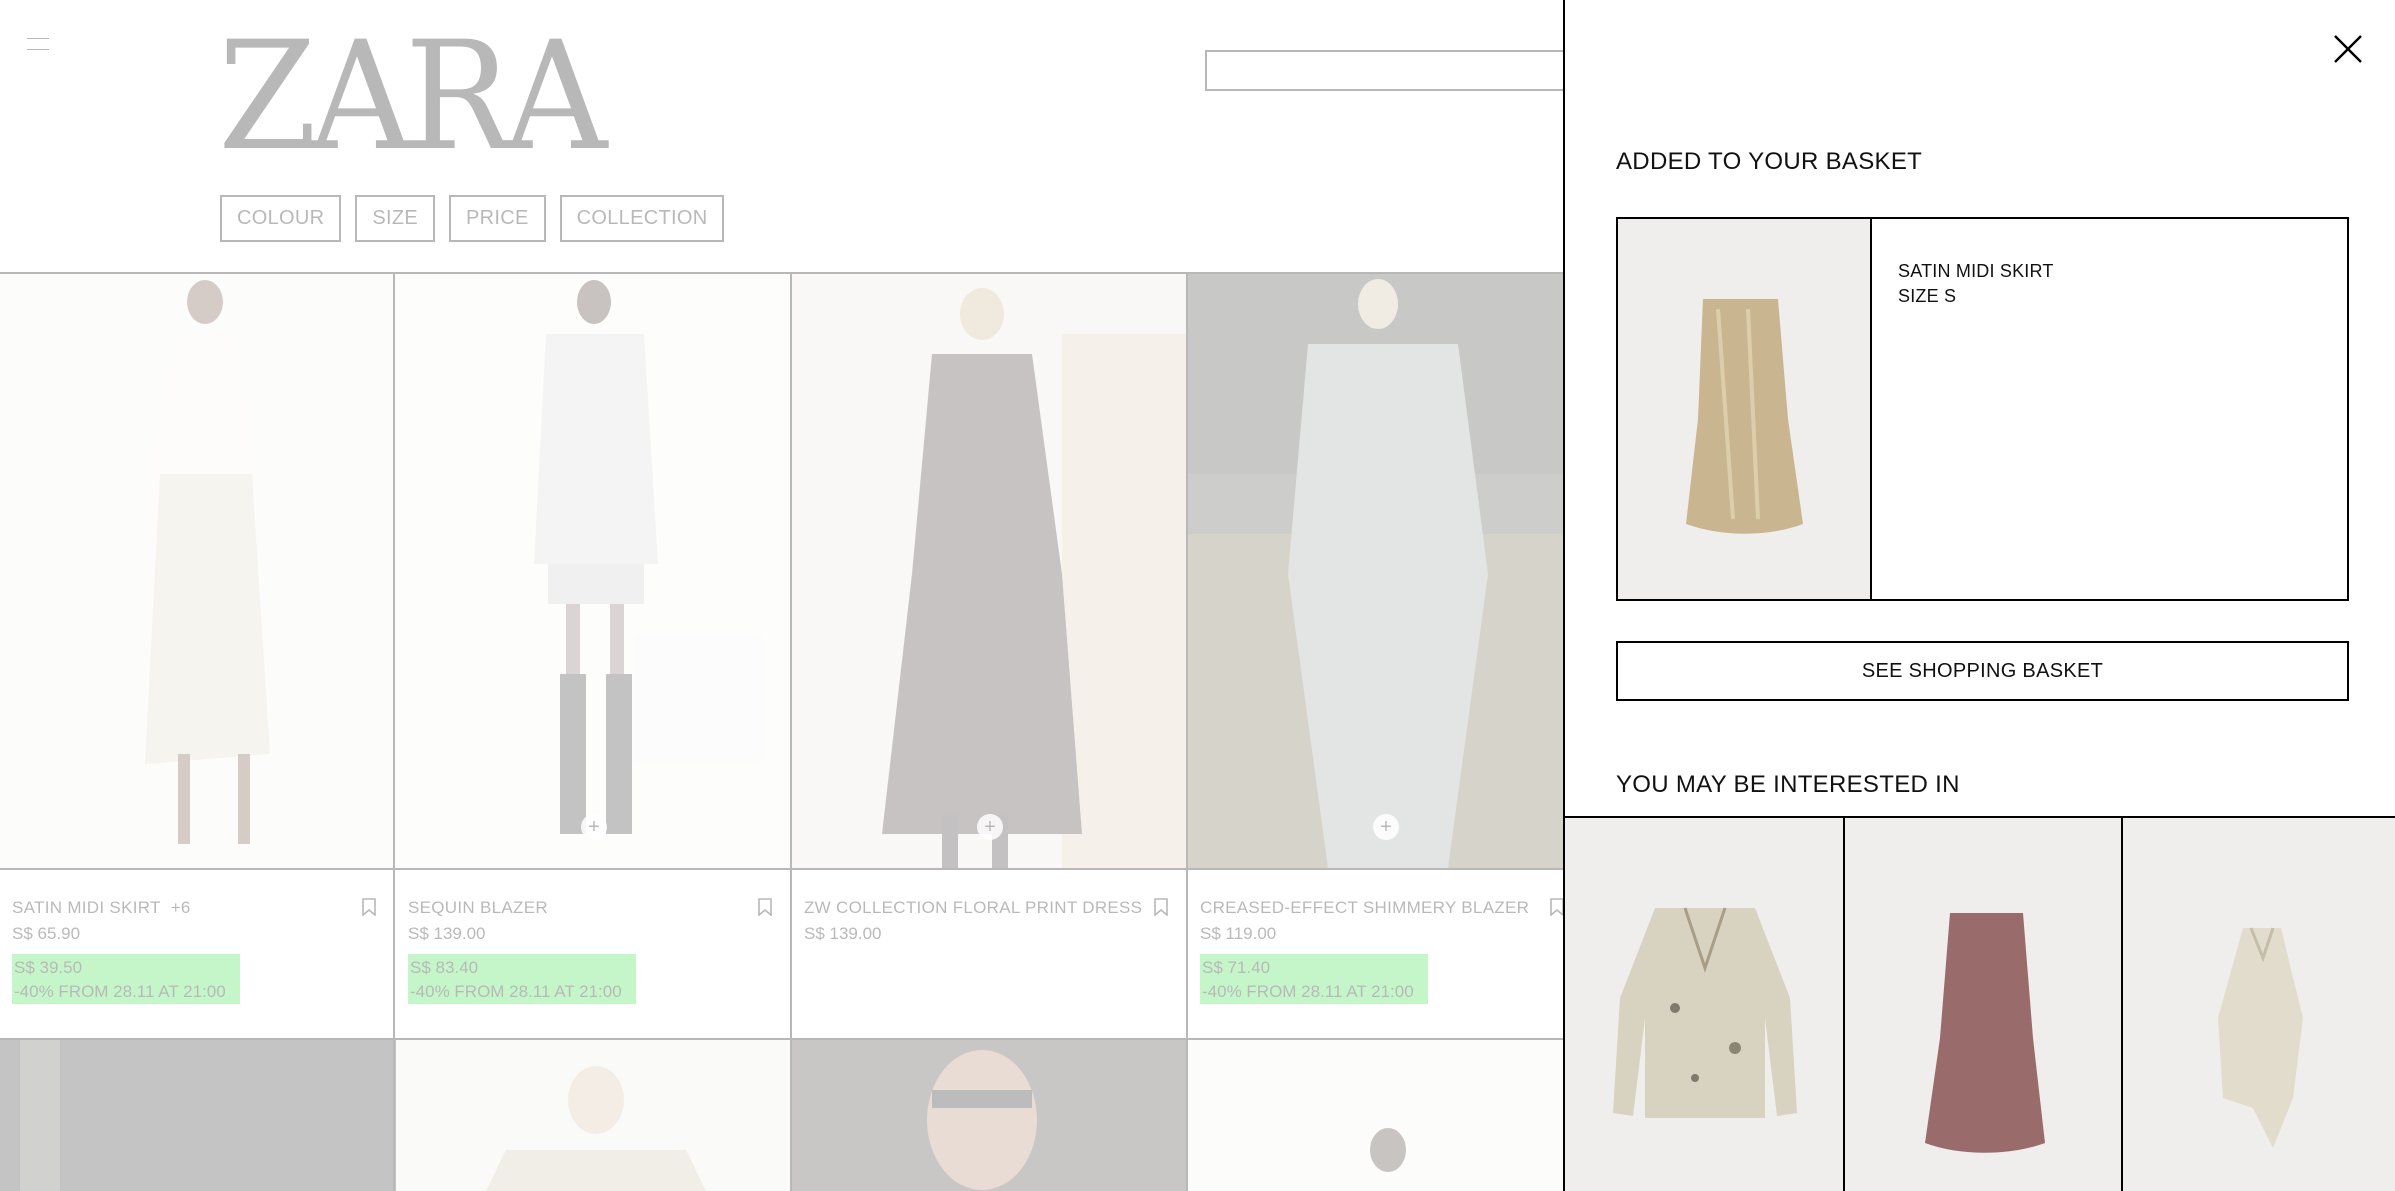 The height and width of the screenshot is (1191, 2395). What do you see at coordinates (281, 218) in the screenshot?
I see `filter-colour-button: COLOUR` at bounding box center [281, 218].